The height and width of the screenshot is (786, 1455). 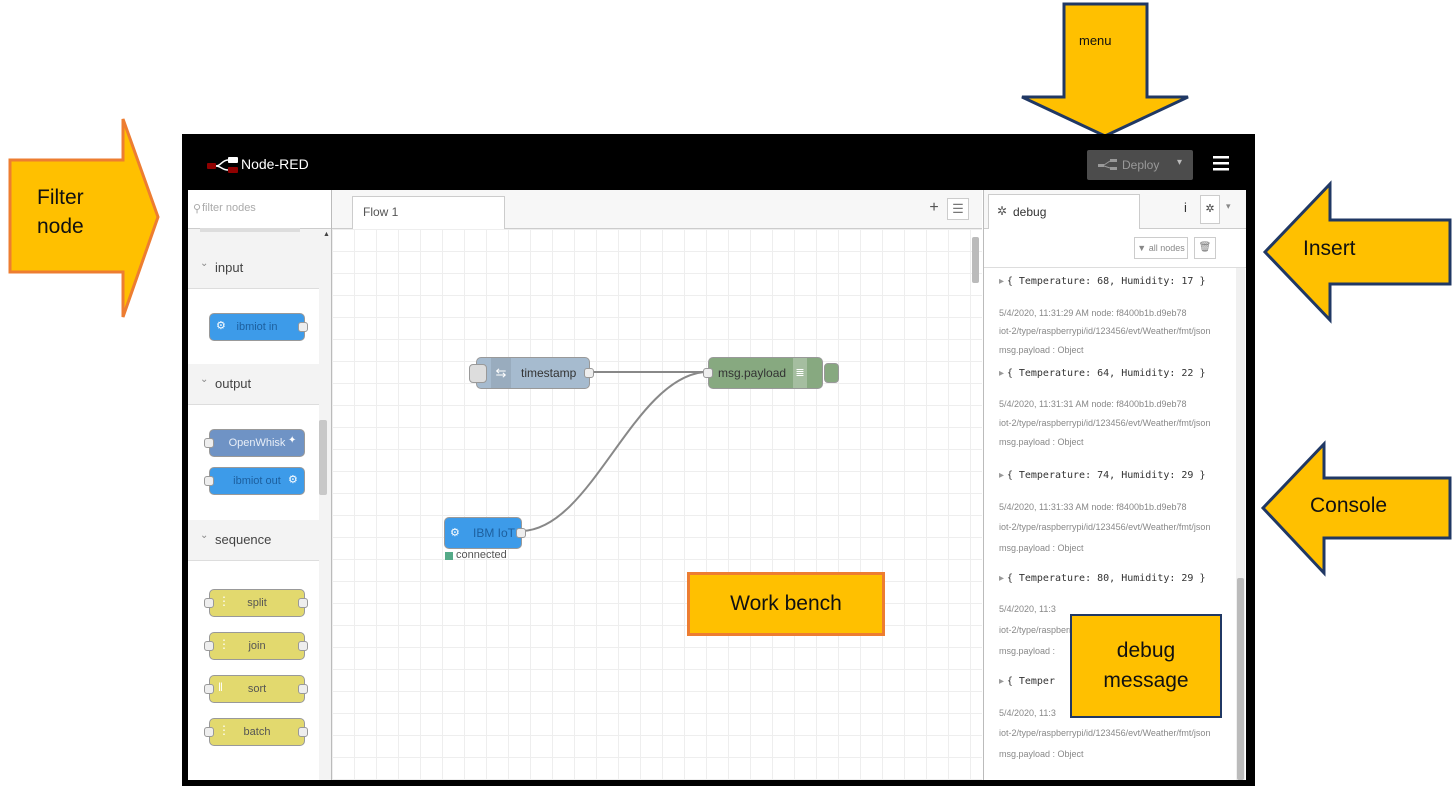 I want to click on debug-icon: ≣, so click(x=800, y=373).